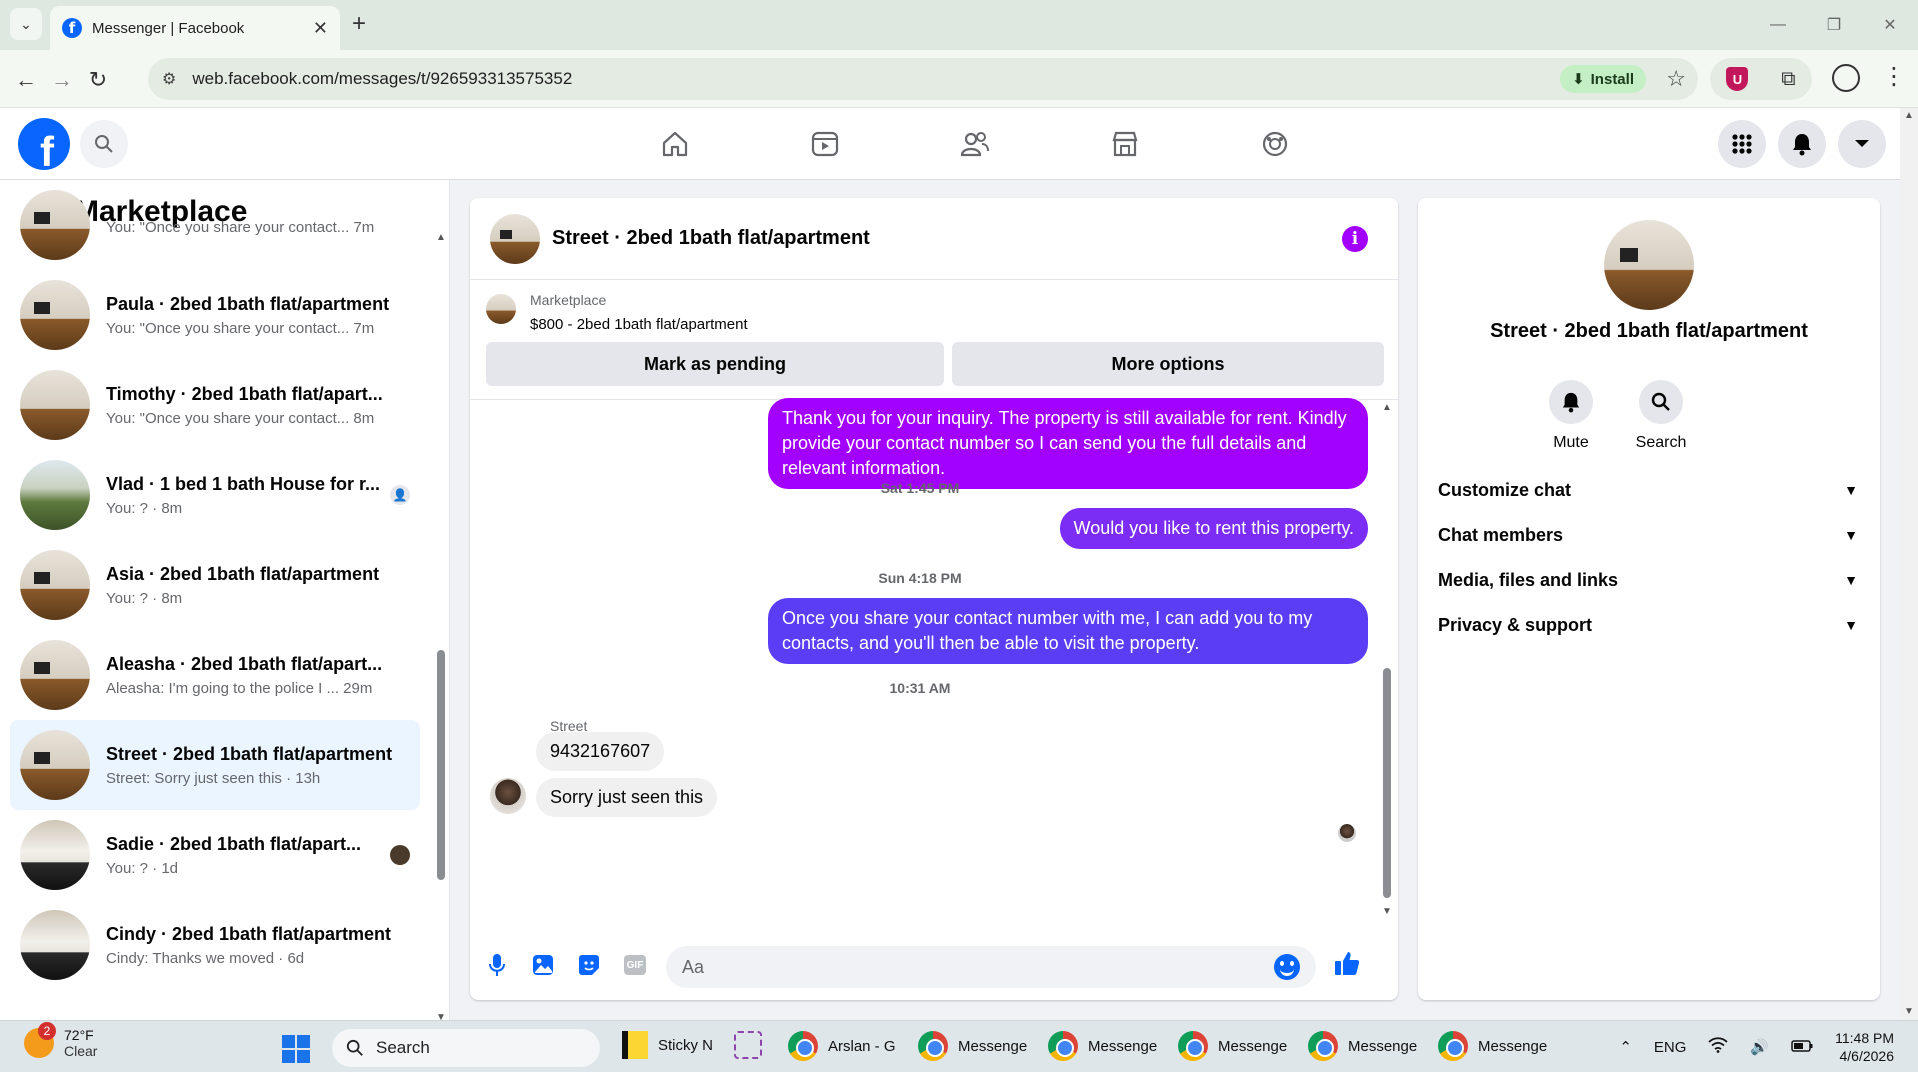 The width and height of the screenshot is (1918, 1072). What do you see at coordinates (543, 965) in the screenshot?
I see `photo-attach-icon` at bounding box center [543, 965].